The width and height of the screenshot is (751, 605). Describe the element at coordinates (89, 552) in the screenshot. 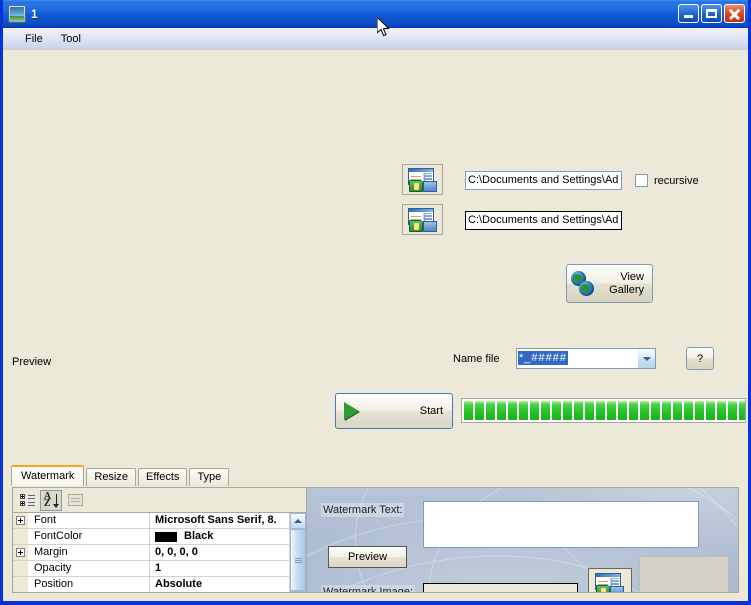

I see `property-name: Margin` at that location.